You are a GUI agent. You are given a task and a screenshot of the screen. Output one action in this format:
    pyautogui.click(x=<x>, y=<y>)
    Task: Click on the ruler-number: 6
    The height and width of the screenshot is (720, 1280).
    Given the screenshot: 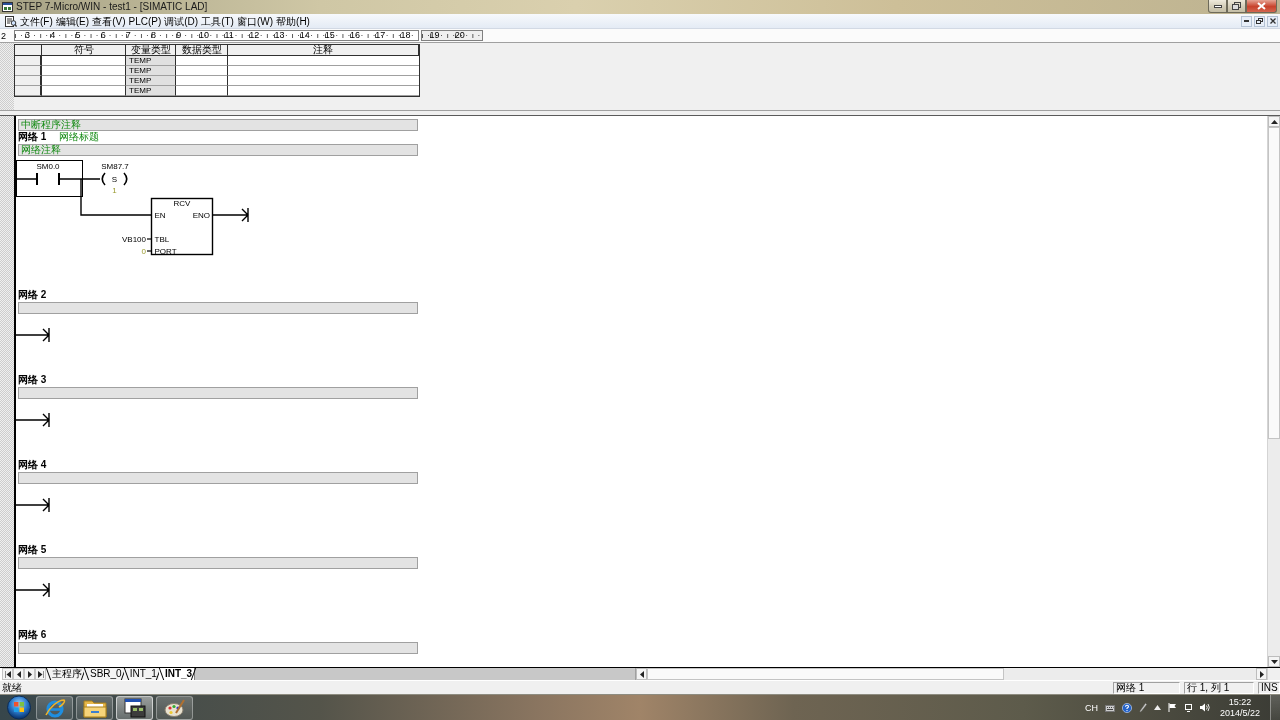 What is the action you would take?
    pyautogui.click(x=103, y=35)
    